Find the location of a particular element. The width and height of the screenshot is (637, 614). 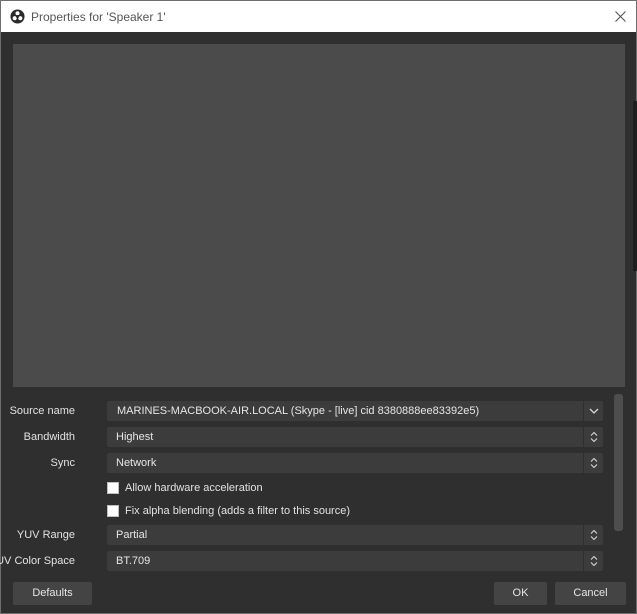

cancel-button: Cancel is located at coordinates (590, 593).